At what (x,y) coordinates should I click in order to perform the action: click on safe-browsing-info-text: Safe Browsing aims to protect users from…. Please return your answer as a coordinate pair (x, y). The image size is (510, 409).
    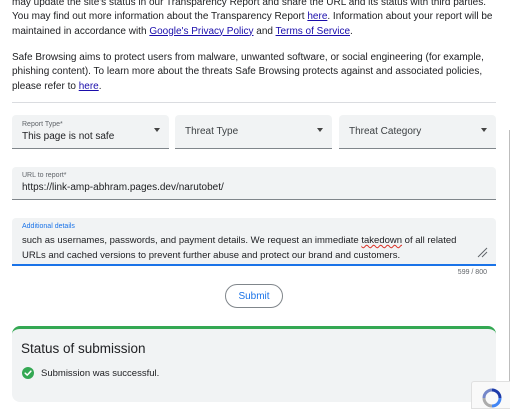
    Looking at the image, I should click on (248, 72).